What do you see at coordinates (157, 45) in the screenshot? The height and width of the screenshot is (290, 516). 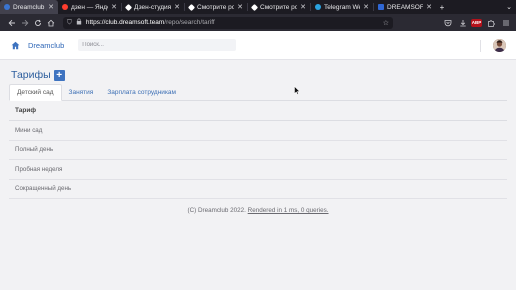 I see `search-input` at bounding box center [157, 45].